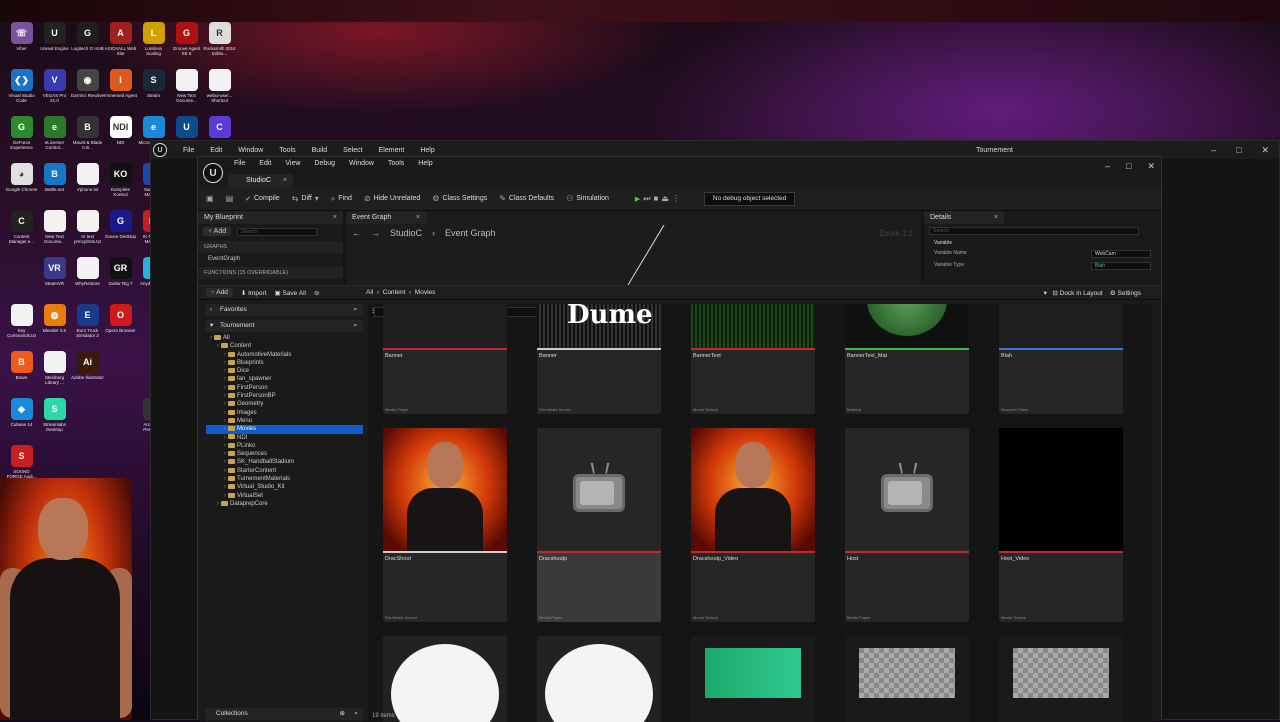 The image size is (1280, 722). What do you see at coordinates (459, 198) in the screenshot?
I see `class-settings-button: ⚙ Class Settings` at bounding box center [459, 198].